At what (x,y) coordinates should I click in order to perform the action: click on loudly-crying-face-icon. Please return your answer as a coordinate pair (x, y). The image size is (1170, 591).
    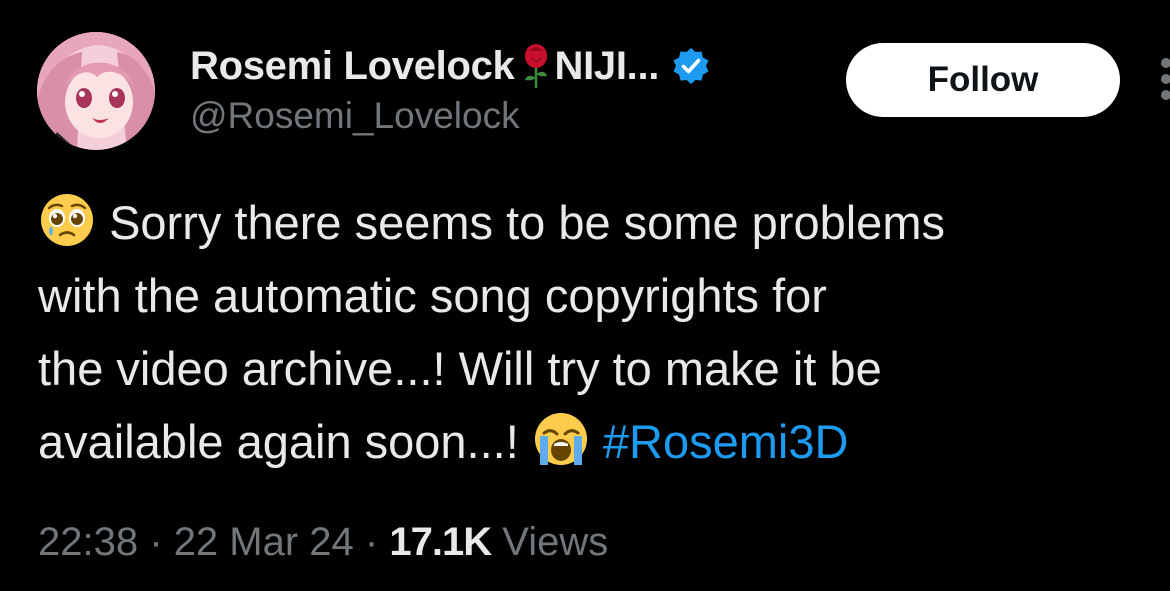
    Looking at the image, I should click on (561, 439).